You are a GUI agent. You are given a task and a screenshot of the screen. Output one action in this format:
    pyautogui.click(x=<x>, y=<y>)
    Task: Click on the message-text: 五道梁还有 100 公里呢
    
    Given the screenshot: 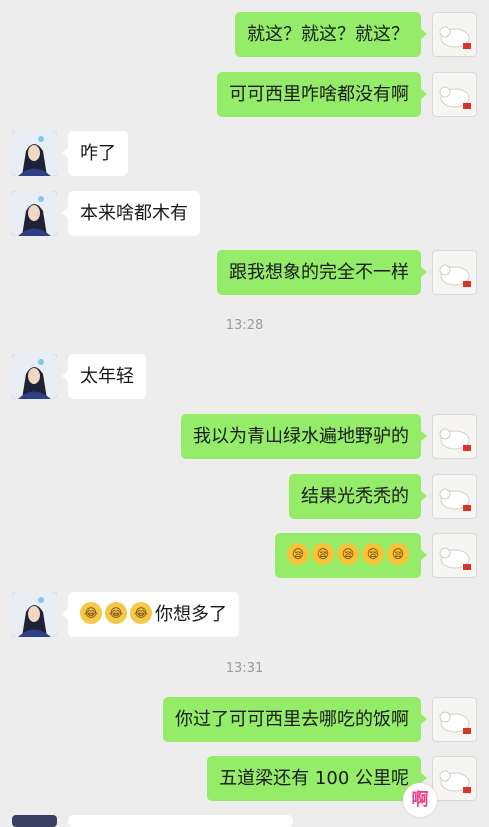 What is the action you would take?
    pyautogui.click(x=314, y=778)
    